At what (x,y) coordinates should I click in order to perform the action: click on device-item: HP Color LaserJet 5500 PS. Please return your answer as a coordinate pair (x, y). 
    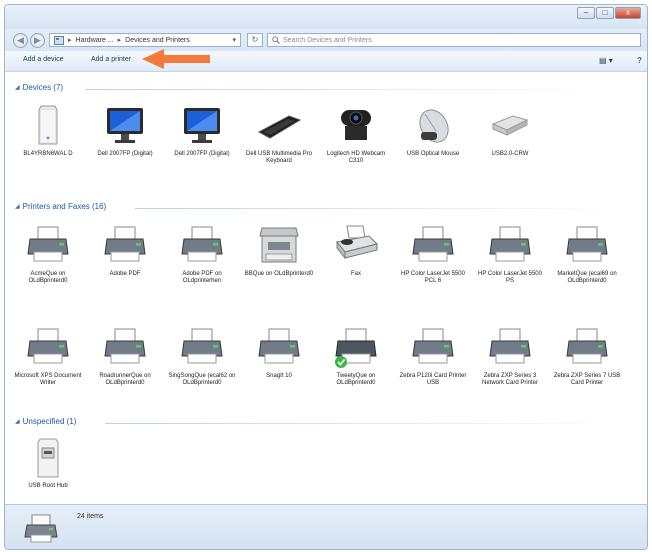
    Looking at the image, I should click on (510, 253).